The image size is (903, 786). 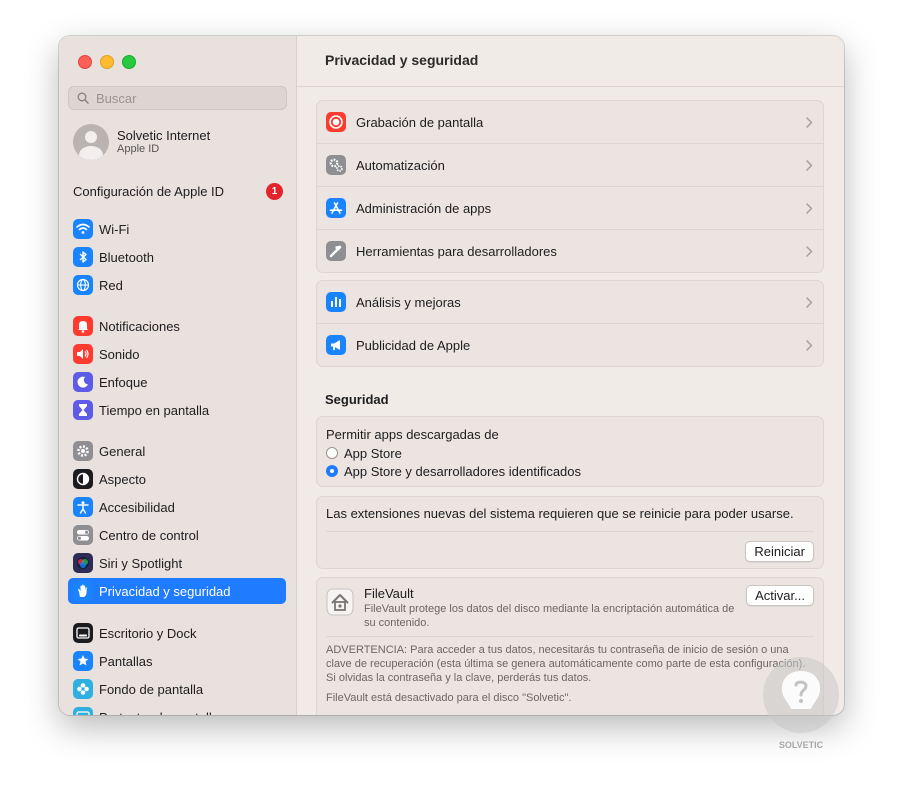 What do you see at coordinates (177, 661) in the screenshot?
I see `sidebar-item-pantallas: Pantallas` at bounding box center [177, 661].